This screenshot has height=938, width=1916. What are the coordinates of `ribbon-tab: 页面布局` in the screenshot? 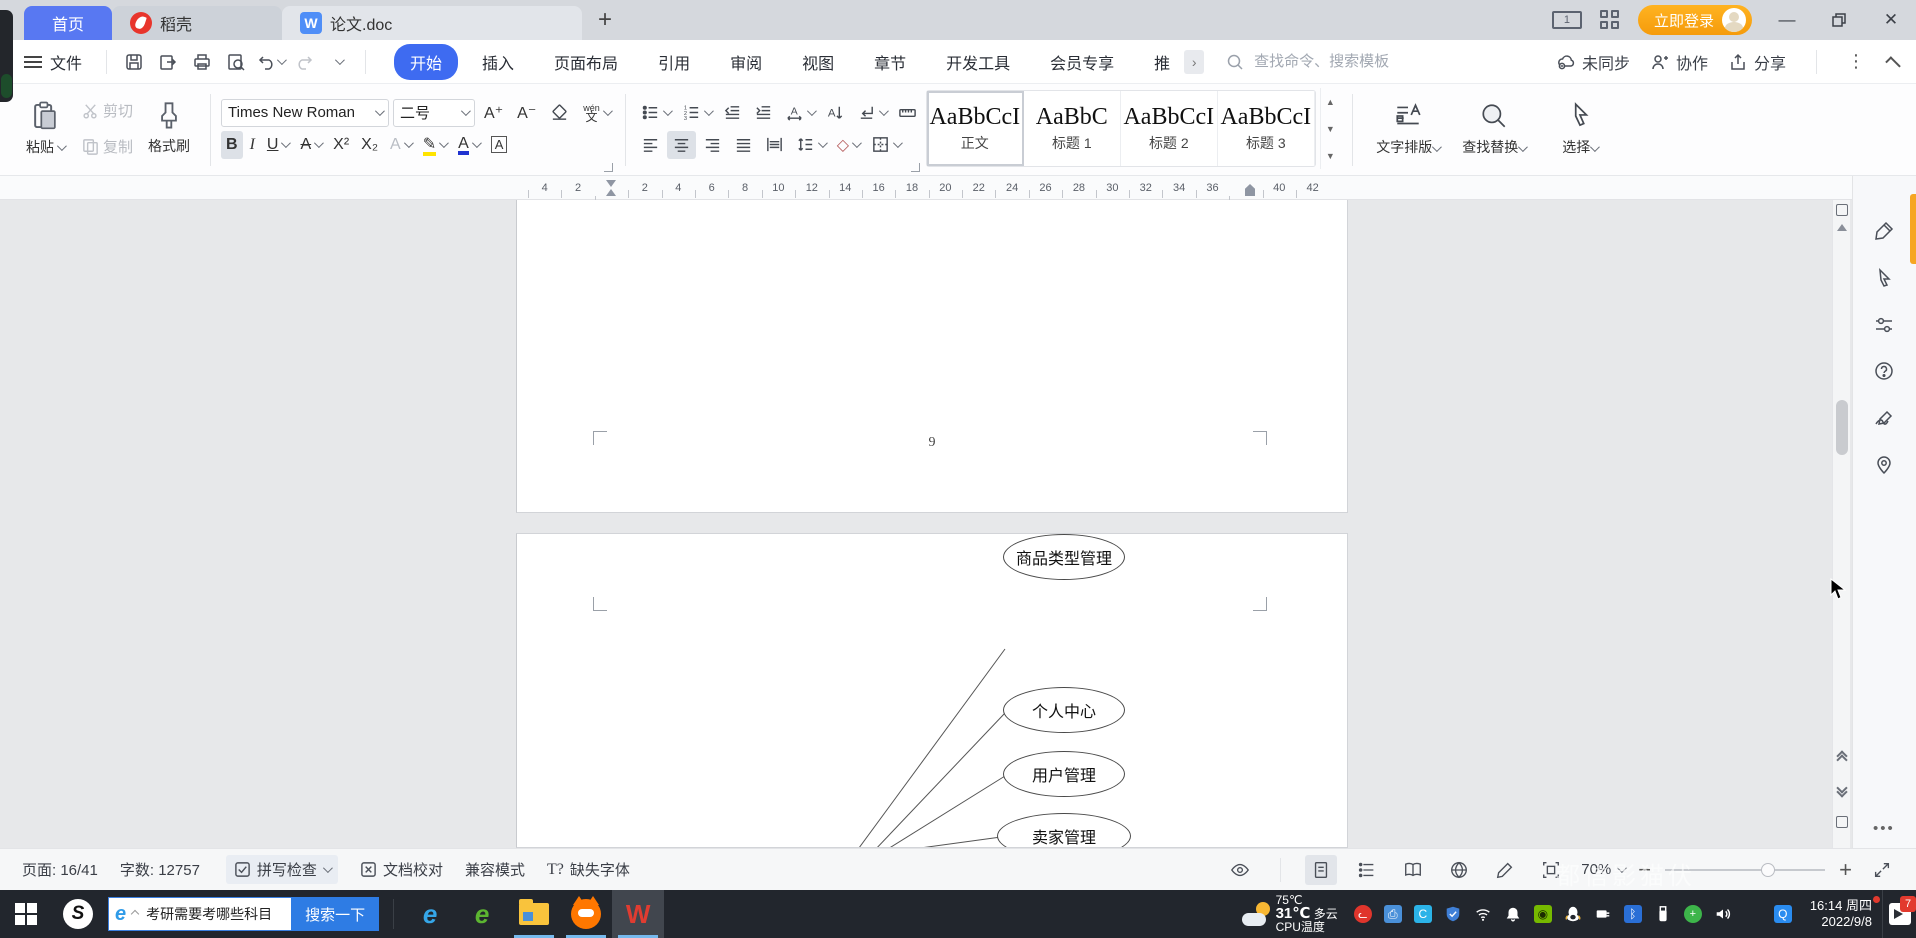 It's located at (586, 62).